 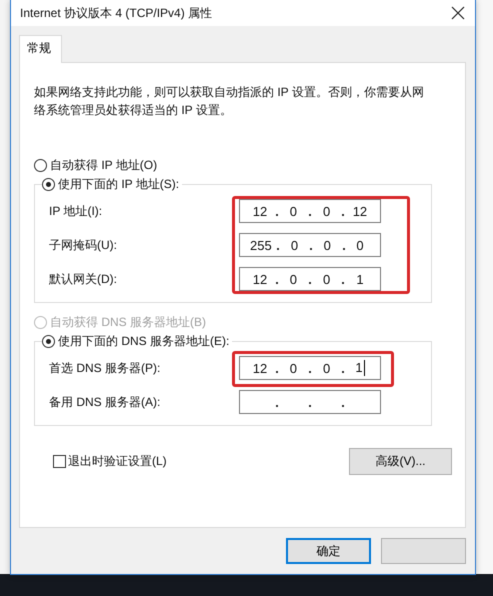 What do you see at coordinates (104, 402) in the screenshot?
I see `field-label: 备用 DNS 服务器(A):` at bounding box center [104, 402].